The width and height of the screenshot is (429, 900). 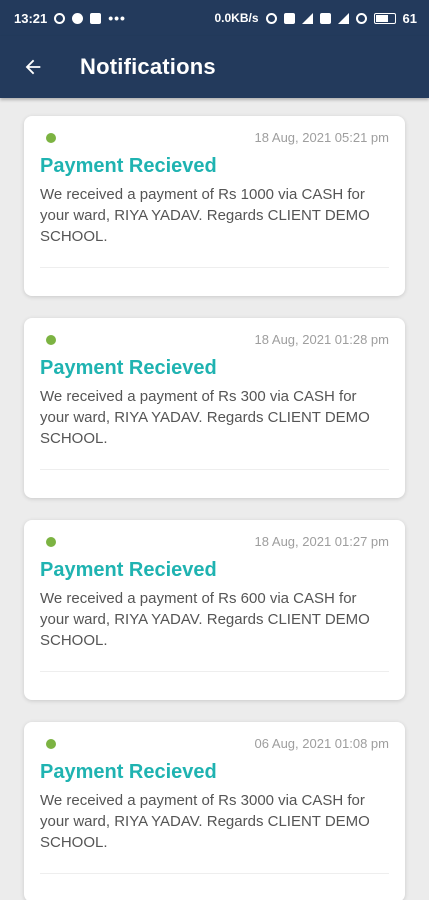 What do you see at coordinates (409, 18) in the screenshot?
I see `battery-percent: 61` at bounding box center [409, 18].